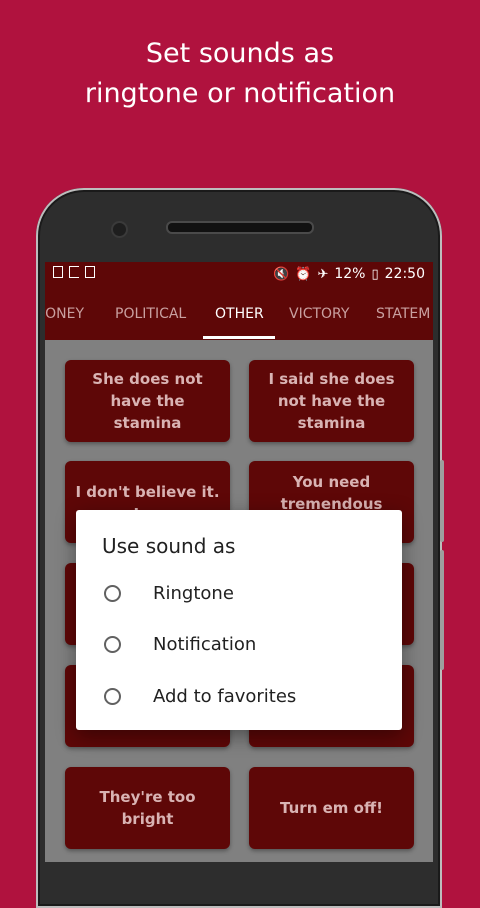 This screenshot has width=480, height=908. Describe the element at coordinates (205, 644) in the screenshot. I see `option-label: Notification` at that location.